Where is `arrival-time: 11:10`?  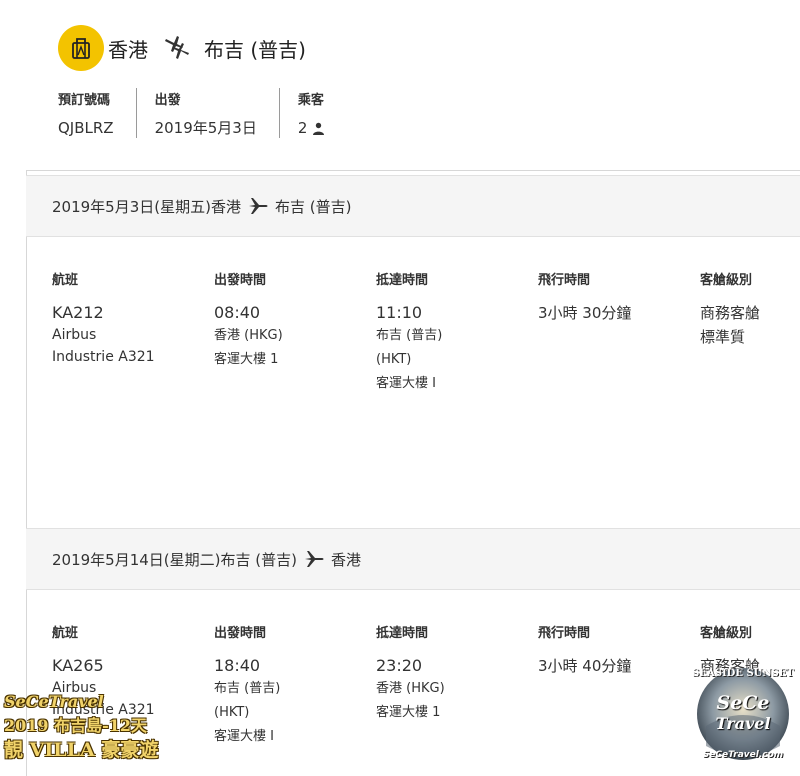
arrival-time: 11:10 is located at coordinates (399, 312).